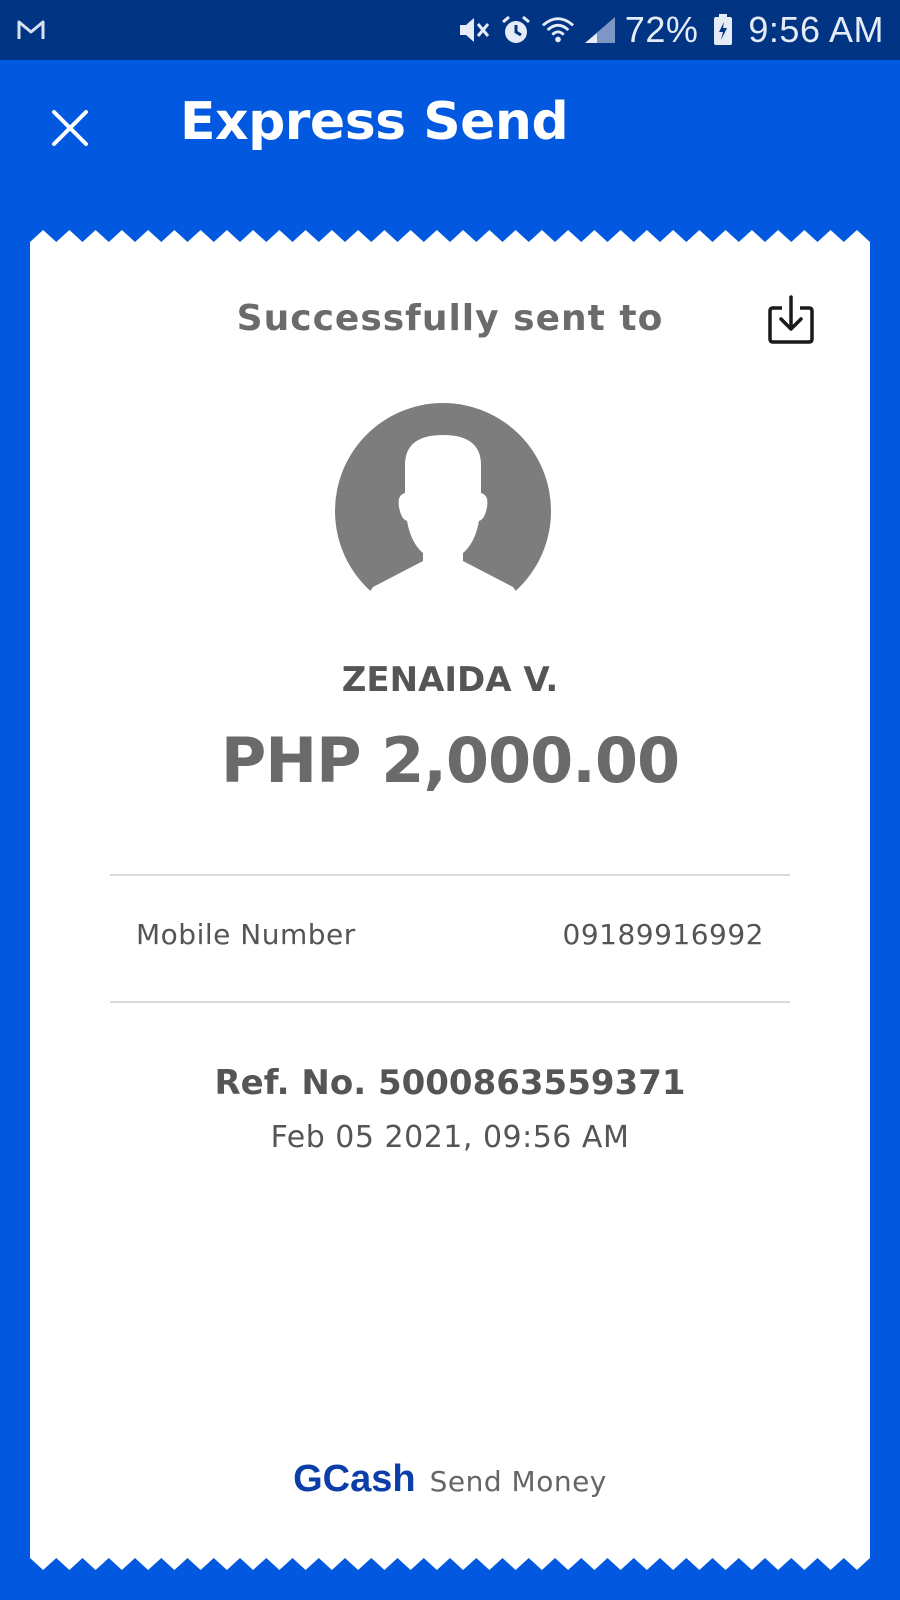 Image resolution: width=900 pixels, height=1600 pixels. I want to click on reference-number: Ref. No. 5000863559371, so click(450, 1083).